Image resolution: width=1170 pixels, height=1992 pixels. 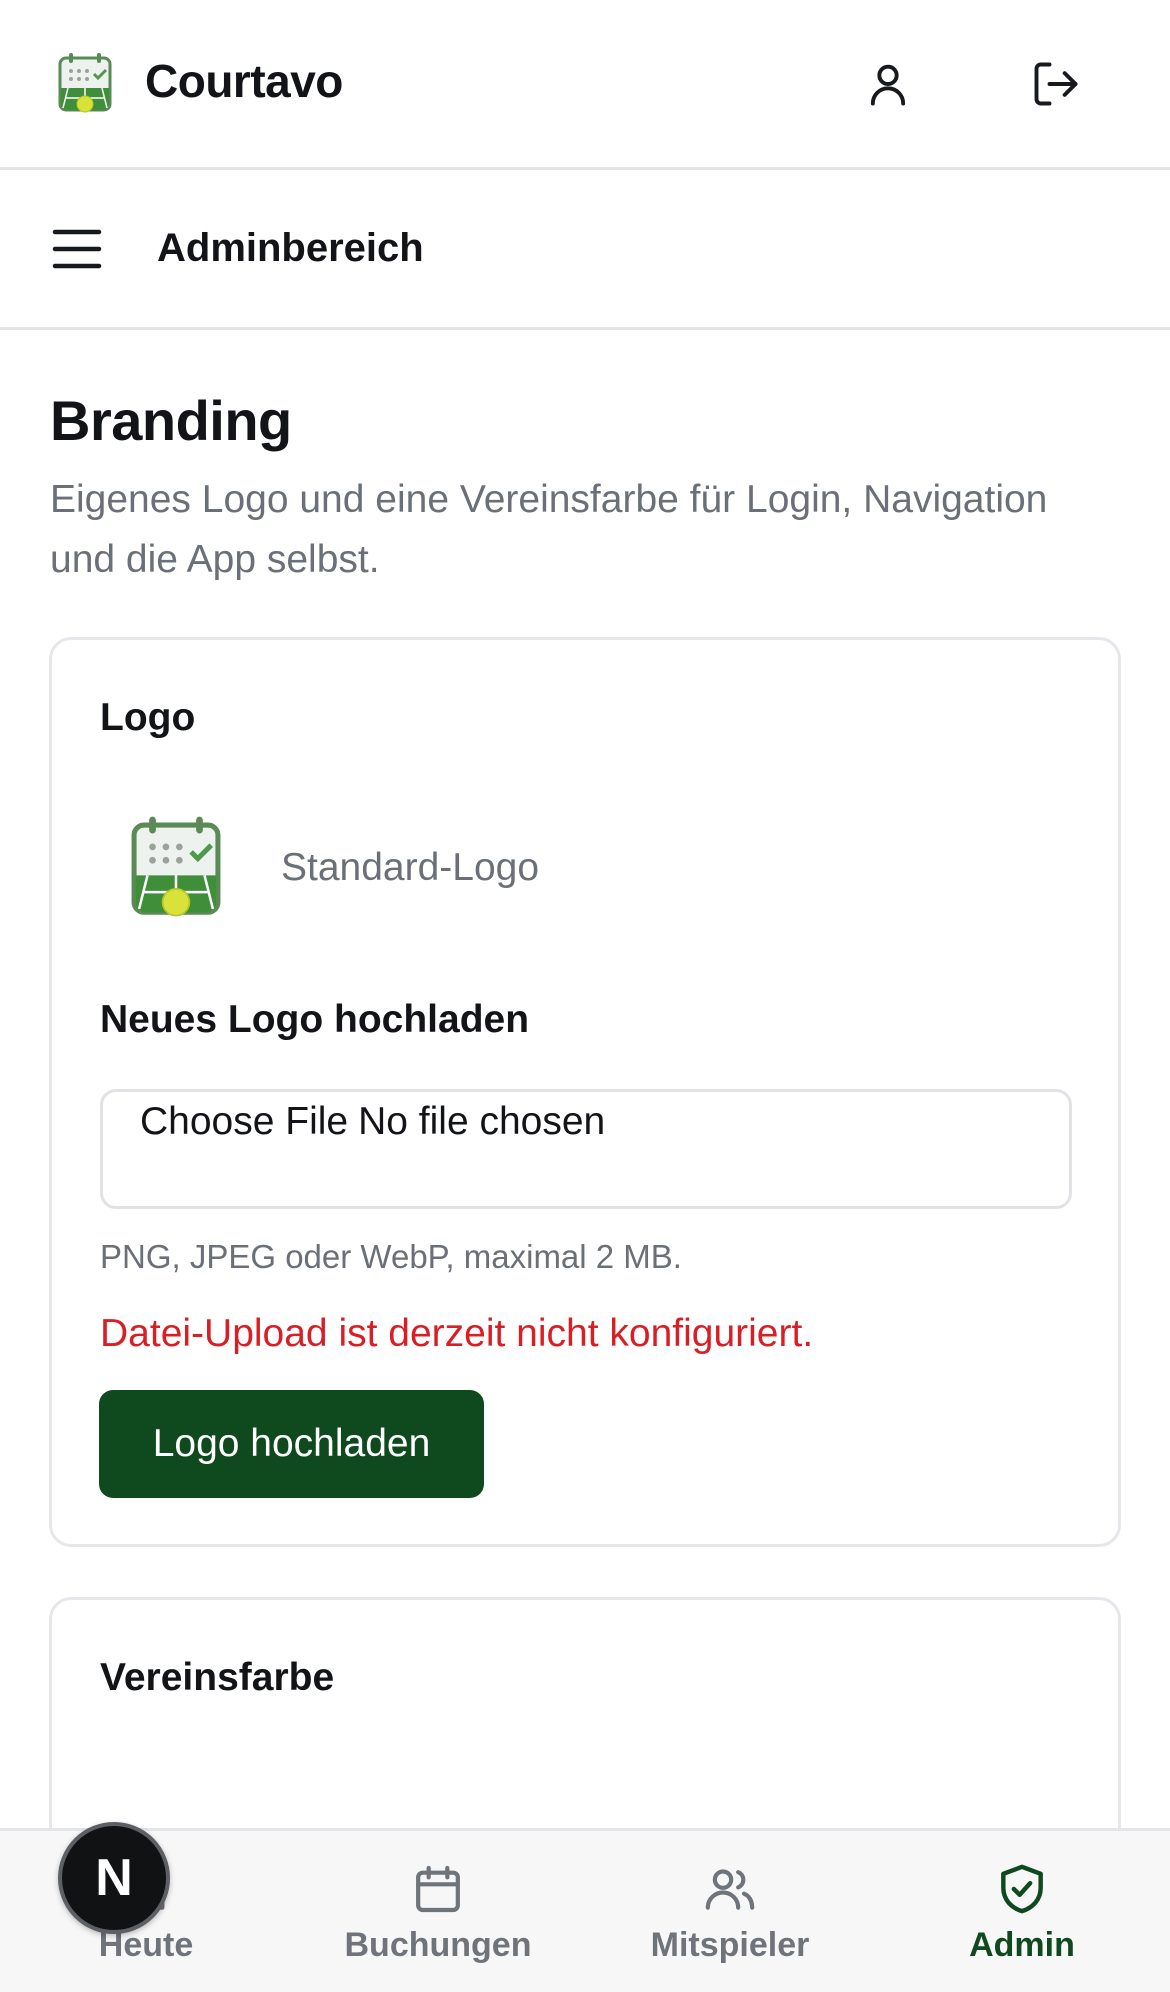 What do you see at coordinates (410, 867) in the screenshot?
I see `current-logo-label: Standard-Logo` at bounding box center [410, 867].